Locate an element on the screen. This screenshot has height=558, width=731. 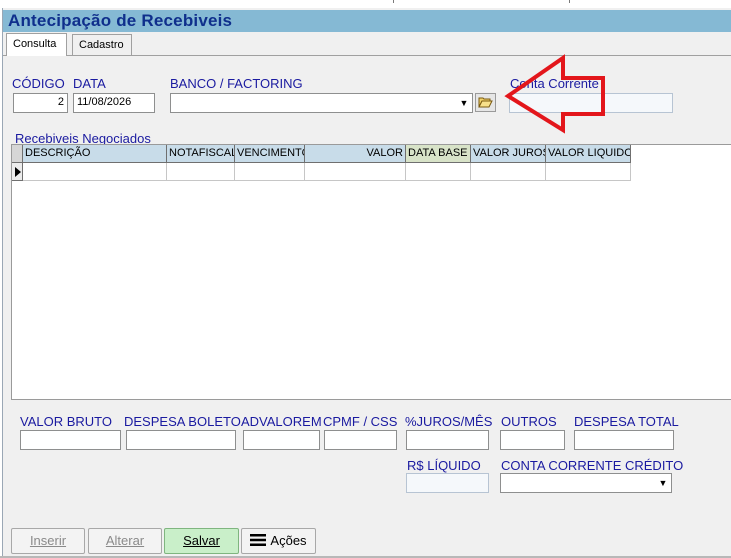
tab-consulta-label: Consulta is located at coordinates (35, 44).